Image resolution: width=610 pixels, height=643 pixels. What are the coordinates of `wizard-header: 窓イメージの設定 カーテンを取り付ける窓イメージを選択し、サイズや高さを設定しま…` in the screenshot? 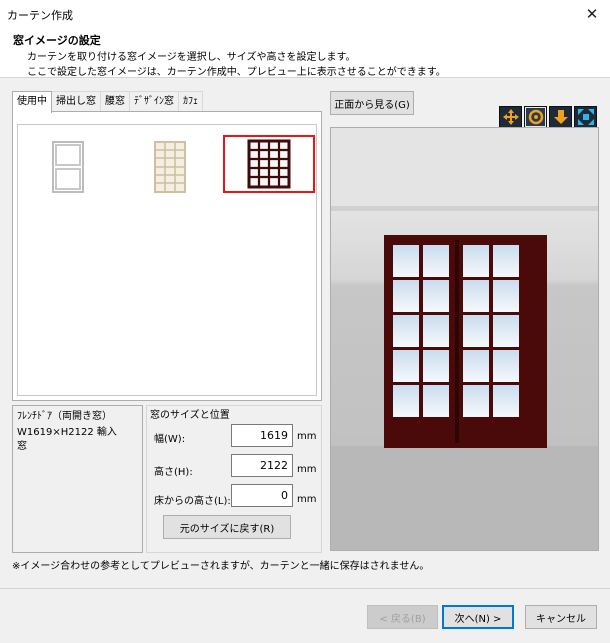 It's located at (305, 53).